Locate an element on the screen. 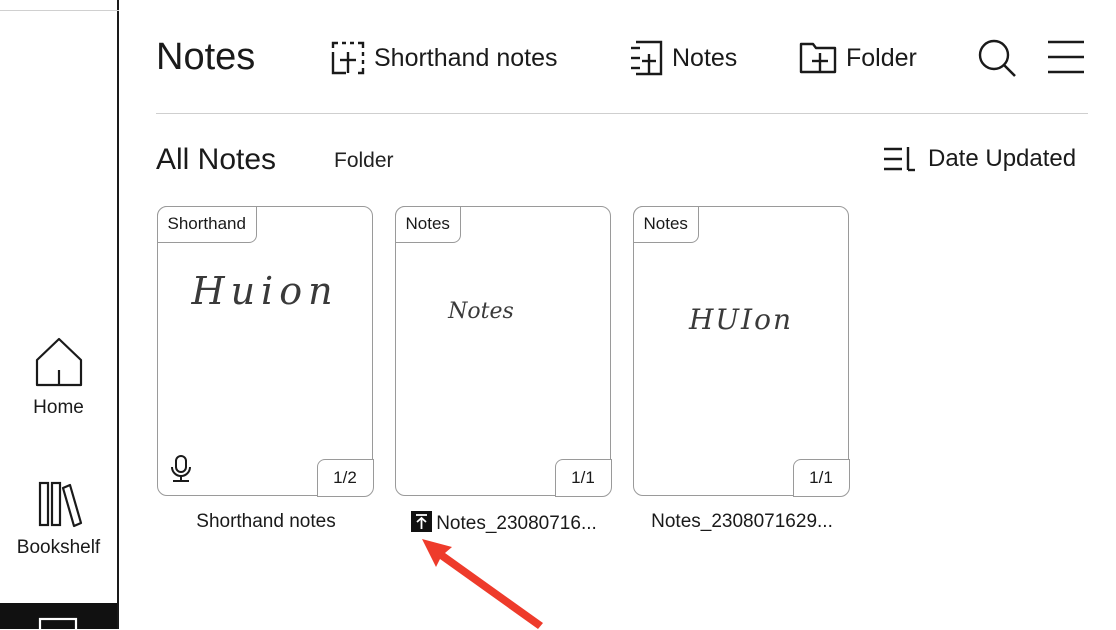 The image size is (1116, 630). sidebar-item-home: Home is located at coordinates (58, 377).